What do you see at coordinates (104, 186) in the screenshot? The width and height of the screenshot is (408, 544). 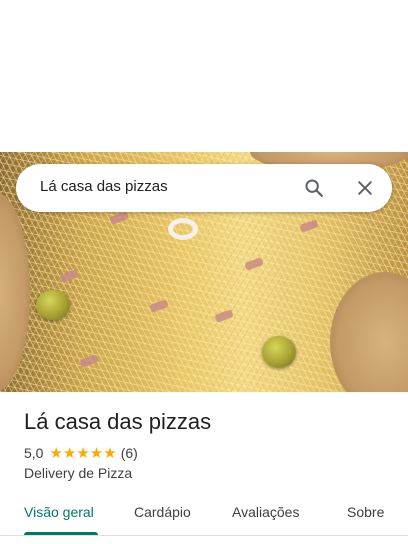 I see `search-input: Lá casa das pizzas` at bounding box center [104, 186].